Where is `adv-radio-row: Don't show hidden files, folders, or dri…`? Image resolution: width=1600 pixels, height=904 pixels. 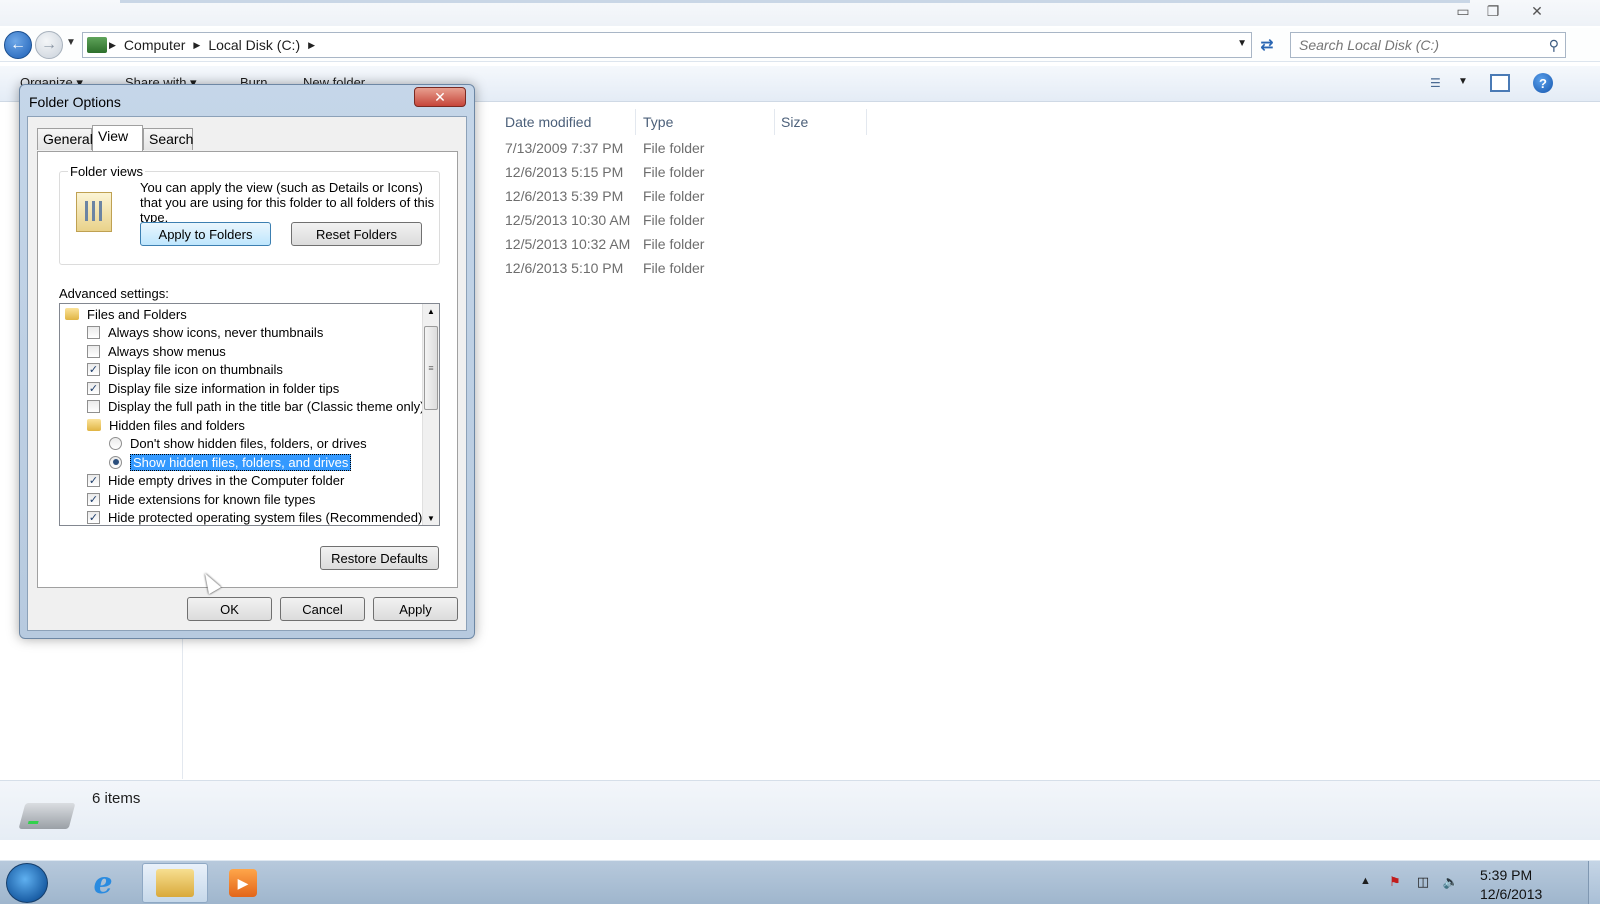
adv-radio-row: Don't show hidden files, folders, or dri… is located at coordinates (238, 443).